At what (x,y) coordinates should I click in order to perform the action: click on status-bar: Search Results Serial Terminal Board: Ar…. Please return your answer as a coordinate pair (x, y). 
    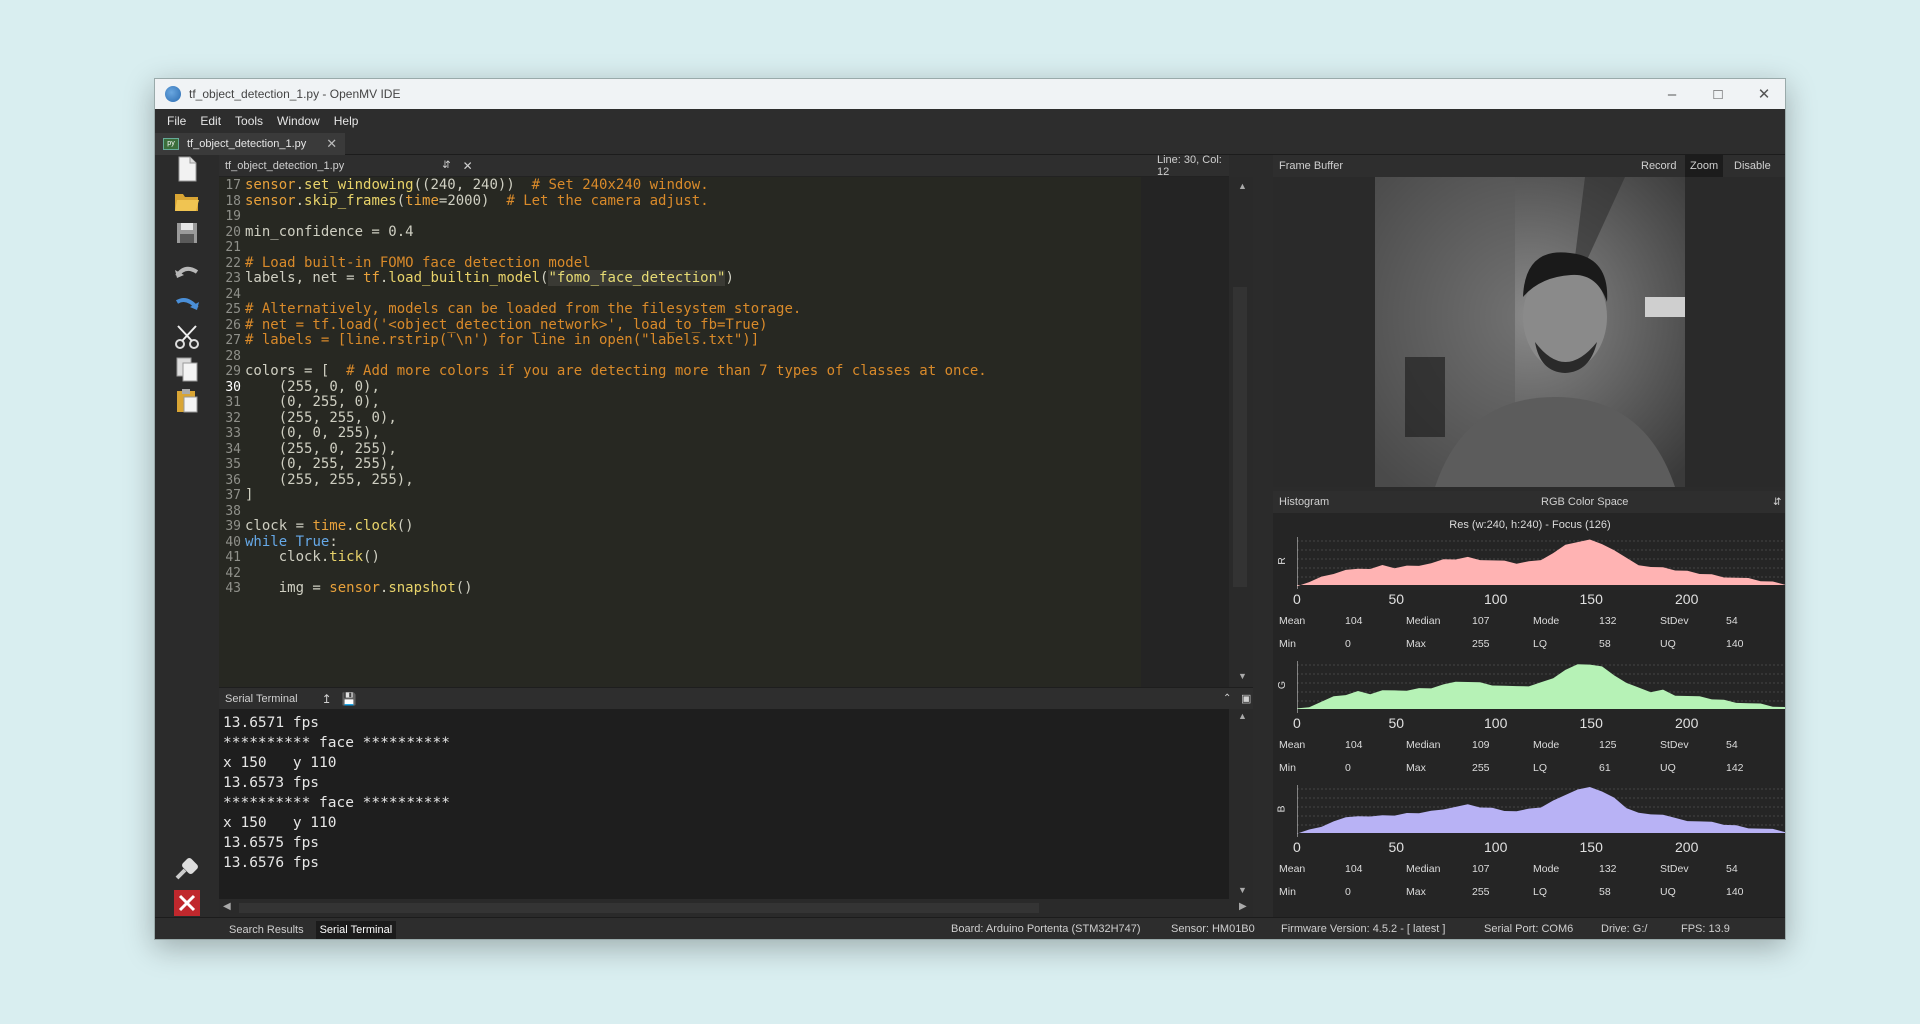
    Looking at the image, I should click on (970, 928).